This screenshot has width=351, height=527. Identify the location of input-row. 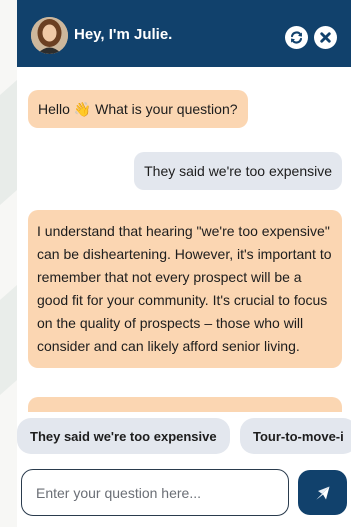
(184, 493).